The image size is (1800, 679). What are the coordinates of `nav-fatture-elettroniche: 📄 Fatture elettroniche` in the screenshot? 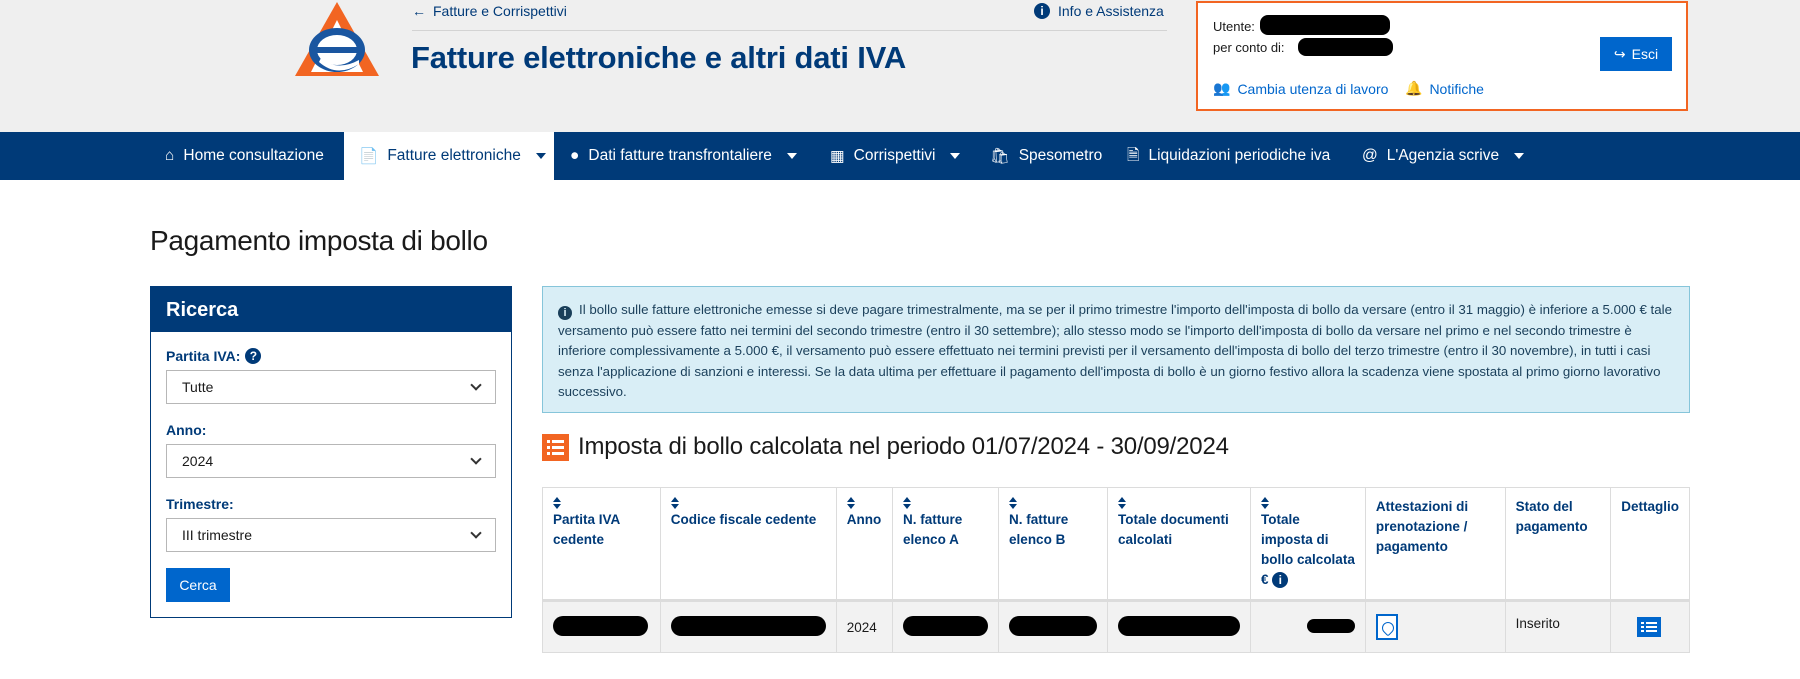 It's located at (449, 156).